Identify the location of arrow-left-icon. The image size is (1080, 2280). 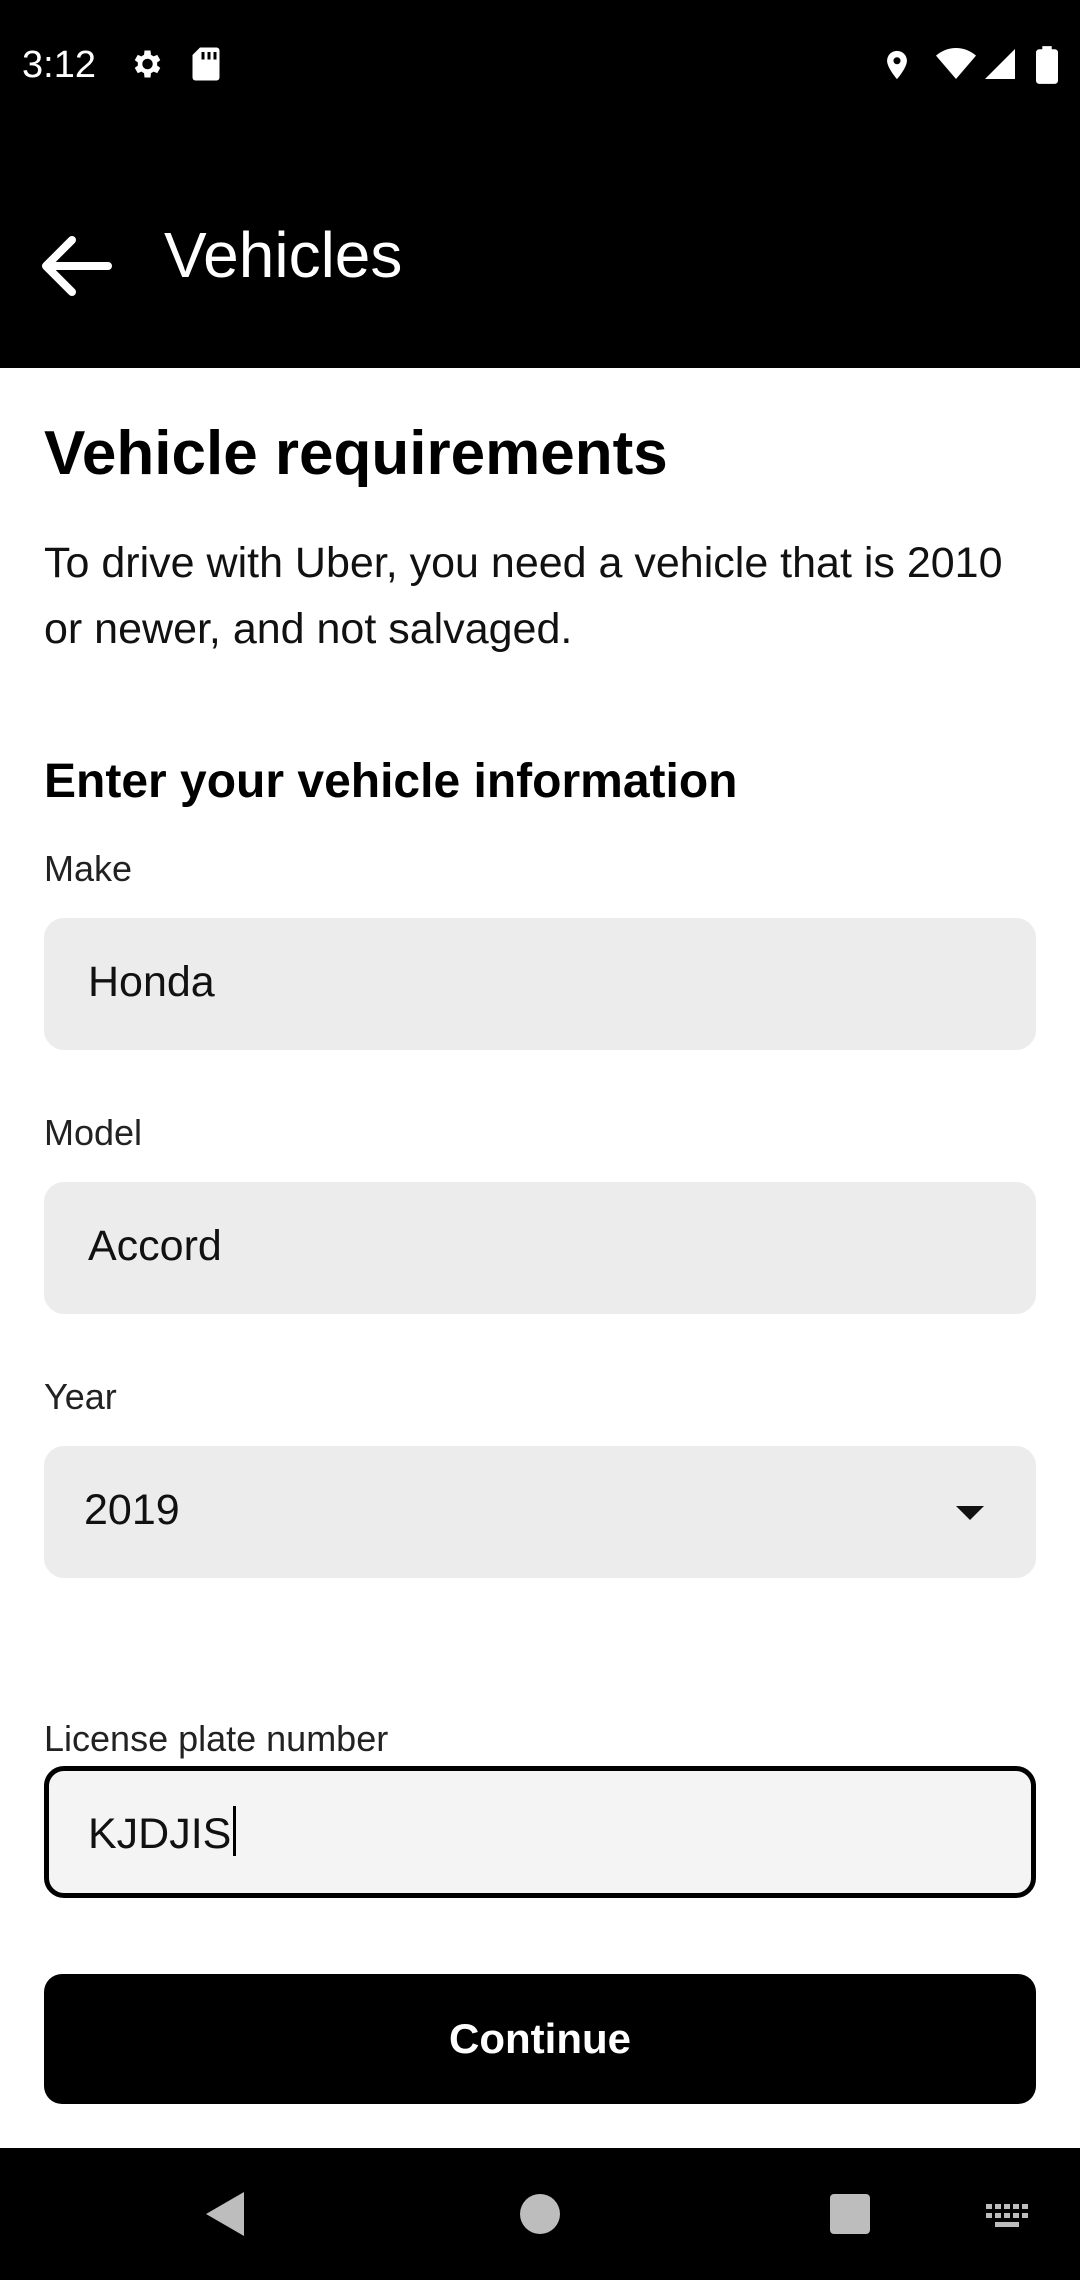
(76, 266).